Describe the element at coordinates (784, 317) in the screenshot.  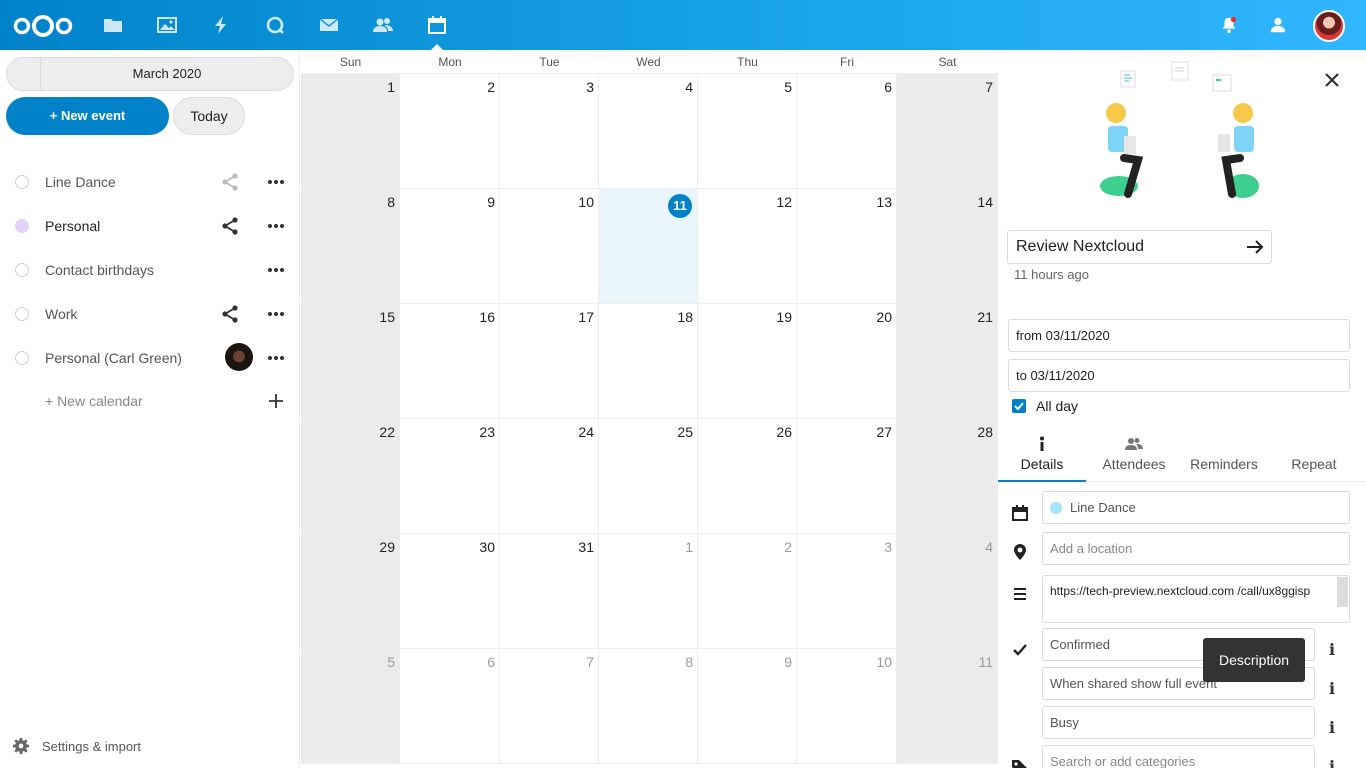
I see `day-number: 19` at that location.